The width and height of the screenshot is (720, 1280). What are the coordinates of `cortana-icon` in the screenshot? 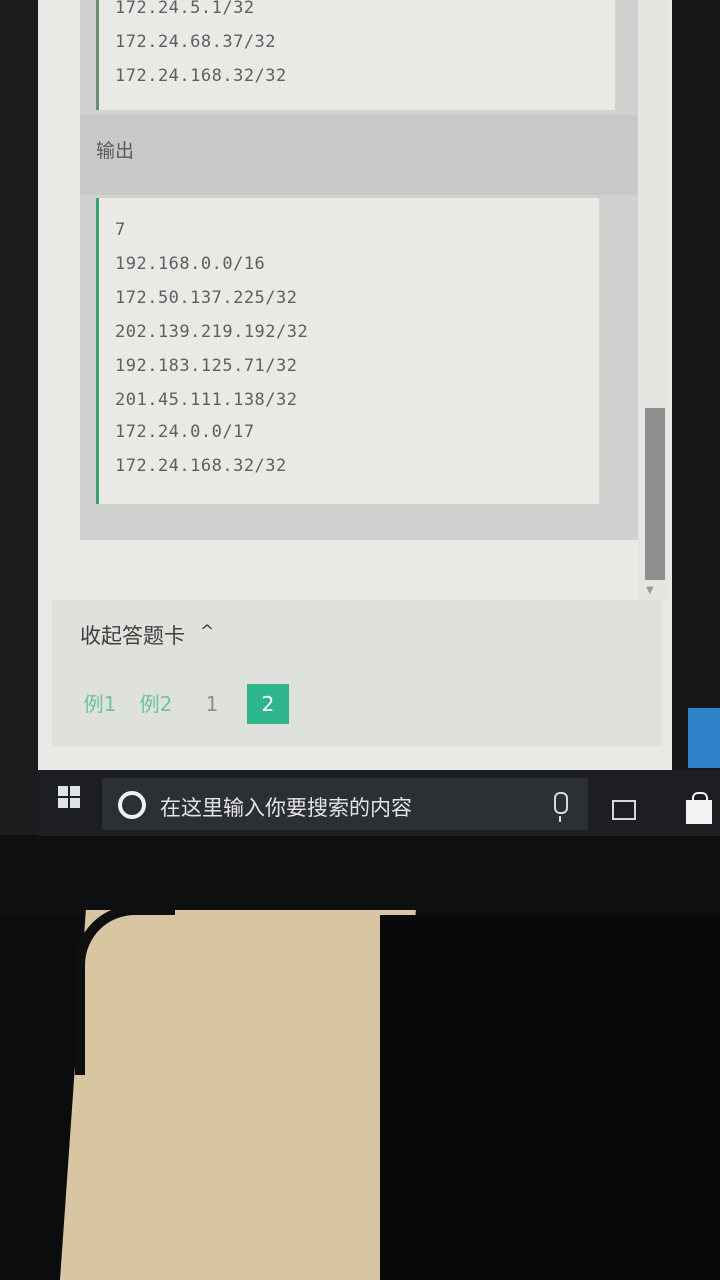 It's located at (132, 805).